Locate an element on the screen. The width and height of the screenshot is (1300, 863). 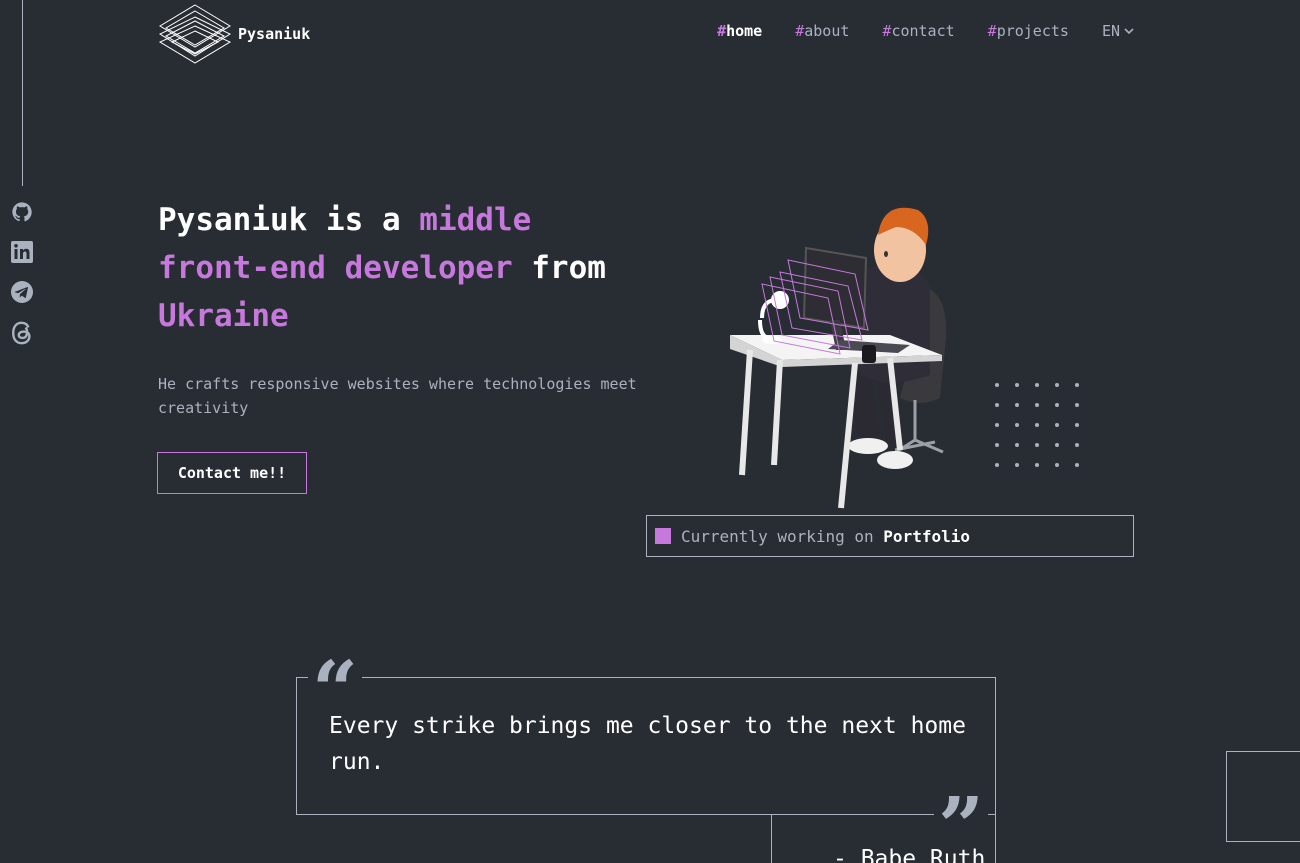
corner-decoration-box is located at coordinates (1263, 796).